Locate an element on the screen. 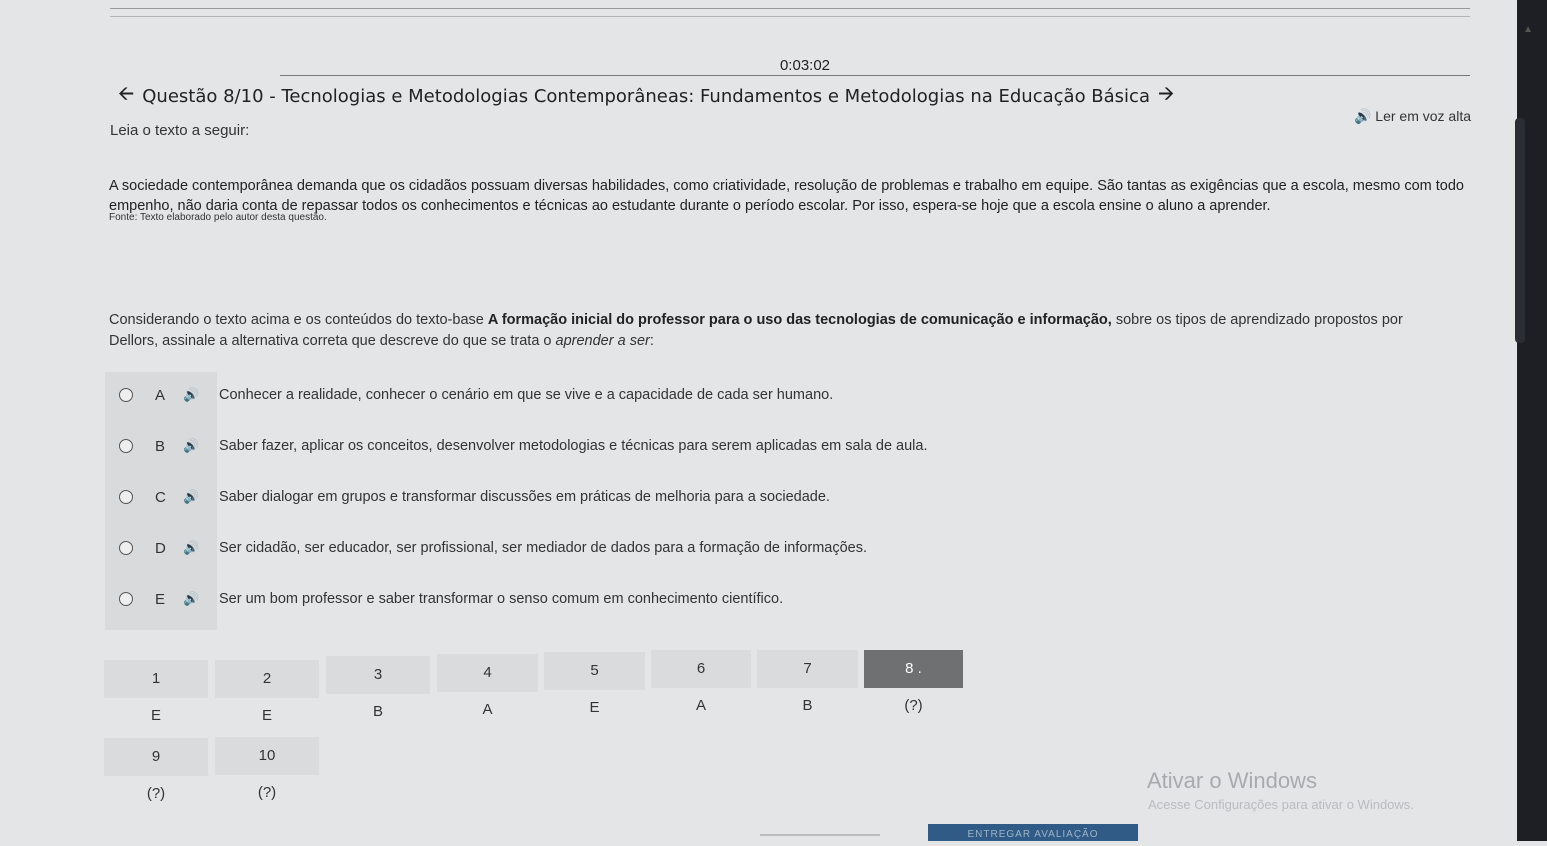  read-aloud-button: 🔊 Ler em voz alta is located at coordinates (1412, 116).